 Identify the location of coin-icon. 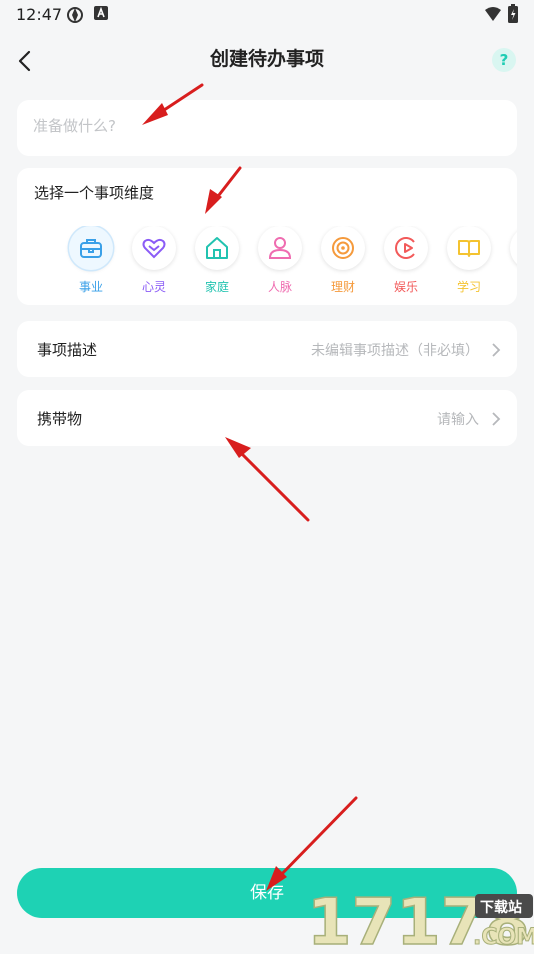
(343, 248).